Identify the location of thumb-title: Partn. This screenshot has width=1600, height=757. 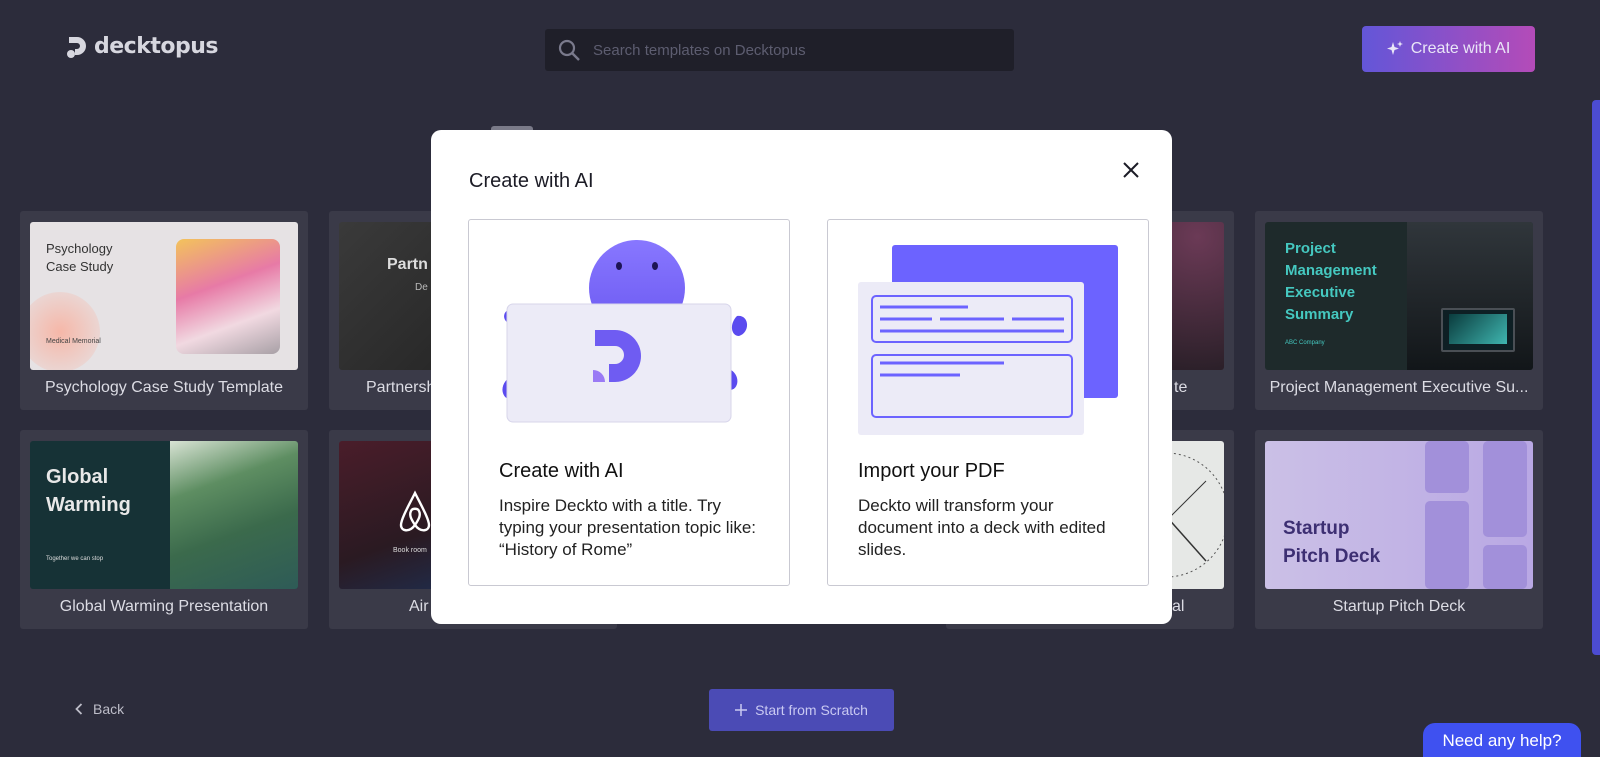
(407, 264).